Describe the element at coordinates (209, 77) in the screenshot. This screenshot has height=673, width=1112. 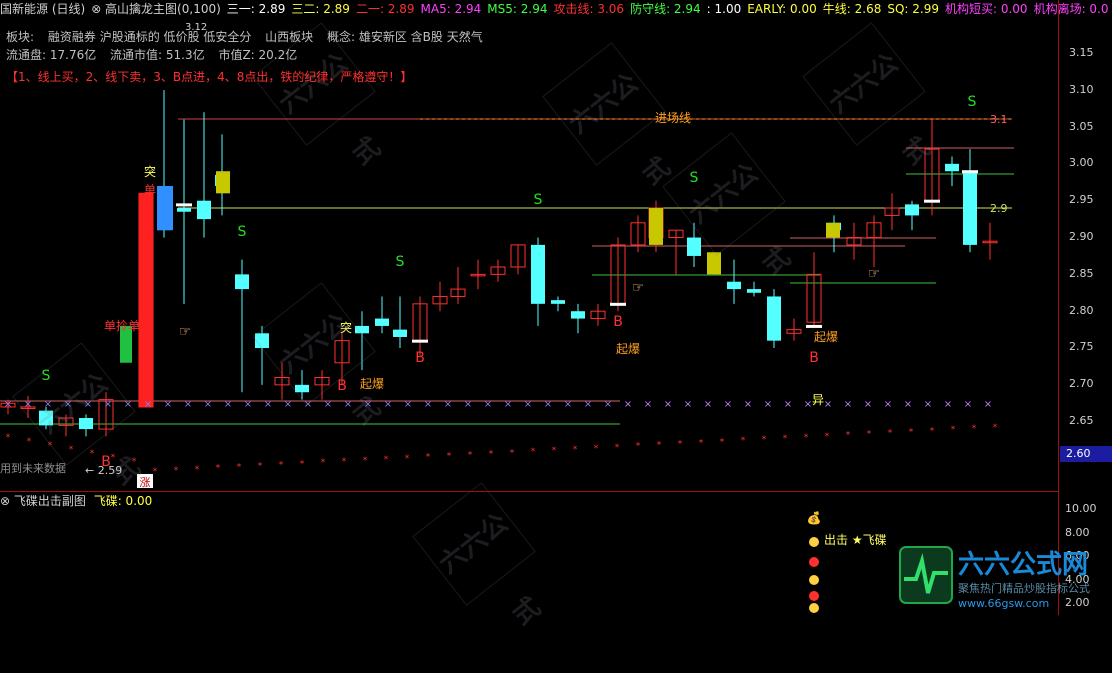
I see `trading-rules-text: 【1、线上买，2、线下卖，3、B点进，4、8点出，铁的纪律，严格遵守！】` at that location.